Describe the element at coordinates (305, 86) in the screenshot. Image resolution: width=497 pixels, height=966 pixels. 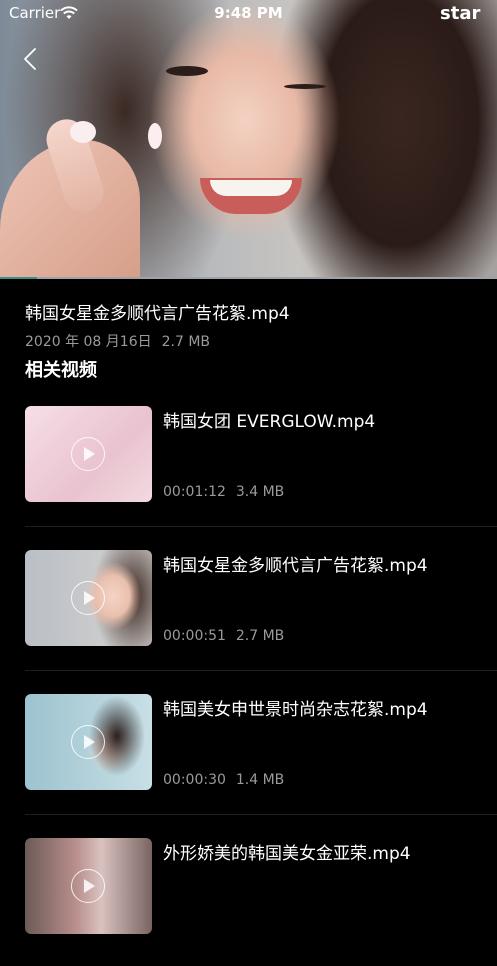
I see `video-frame-eye-right` at that location.